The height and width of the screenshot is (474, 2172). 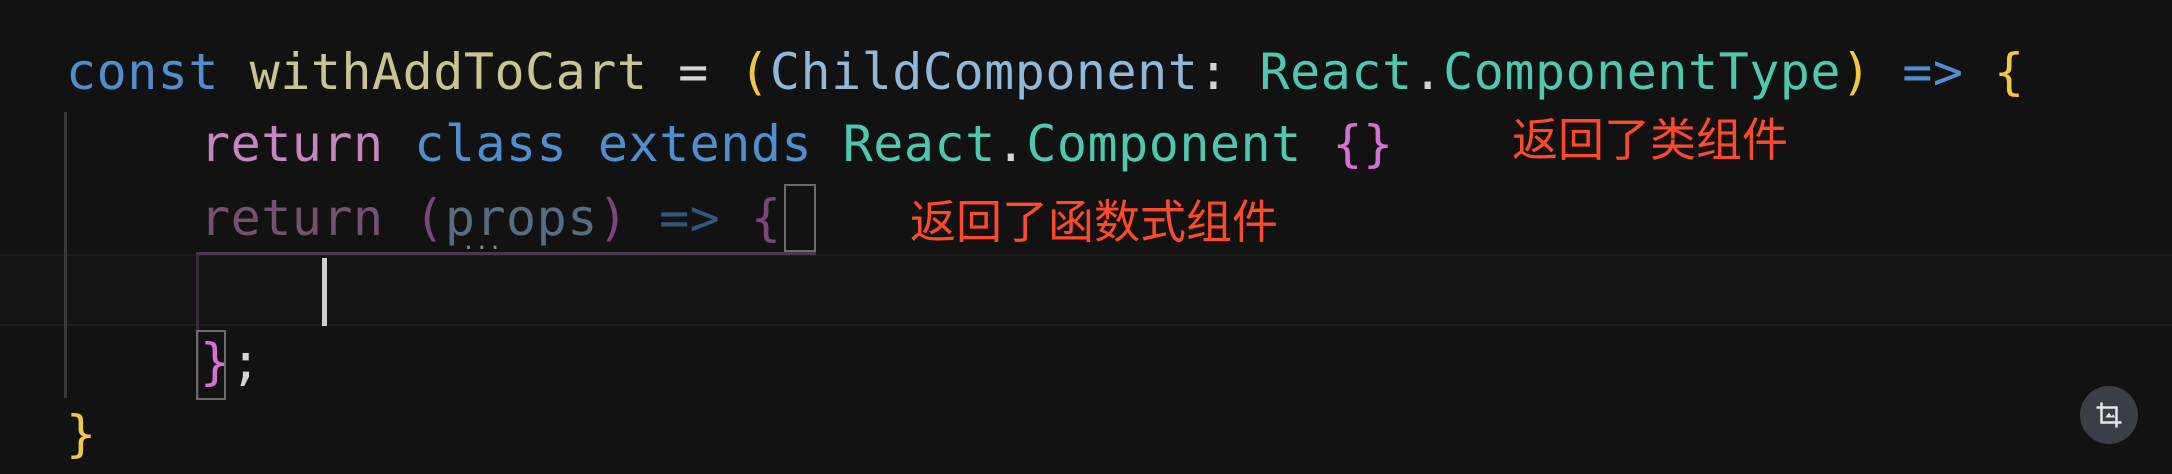 What do you see at coordinates (1229, 72) in the screenshot?
I see `colon: :` at bounding box center [1229, 72].